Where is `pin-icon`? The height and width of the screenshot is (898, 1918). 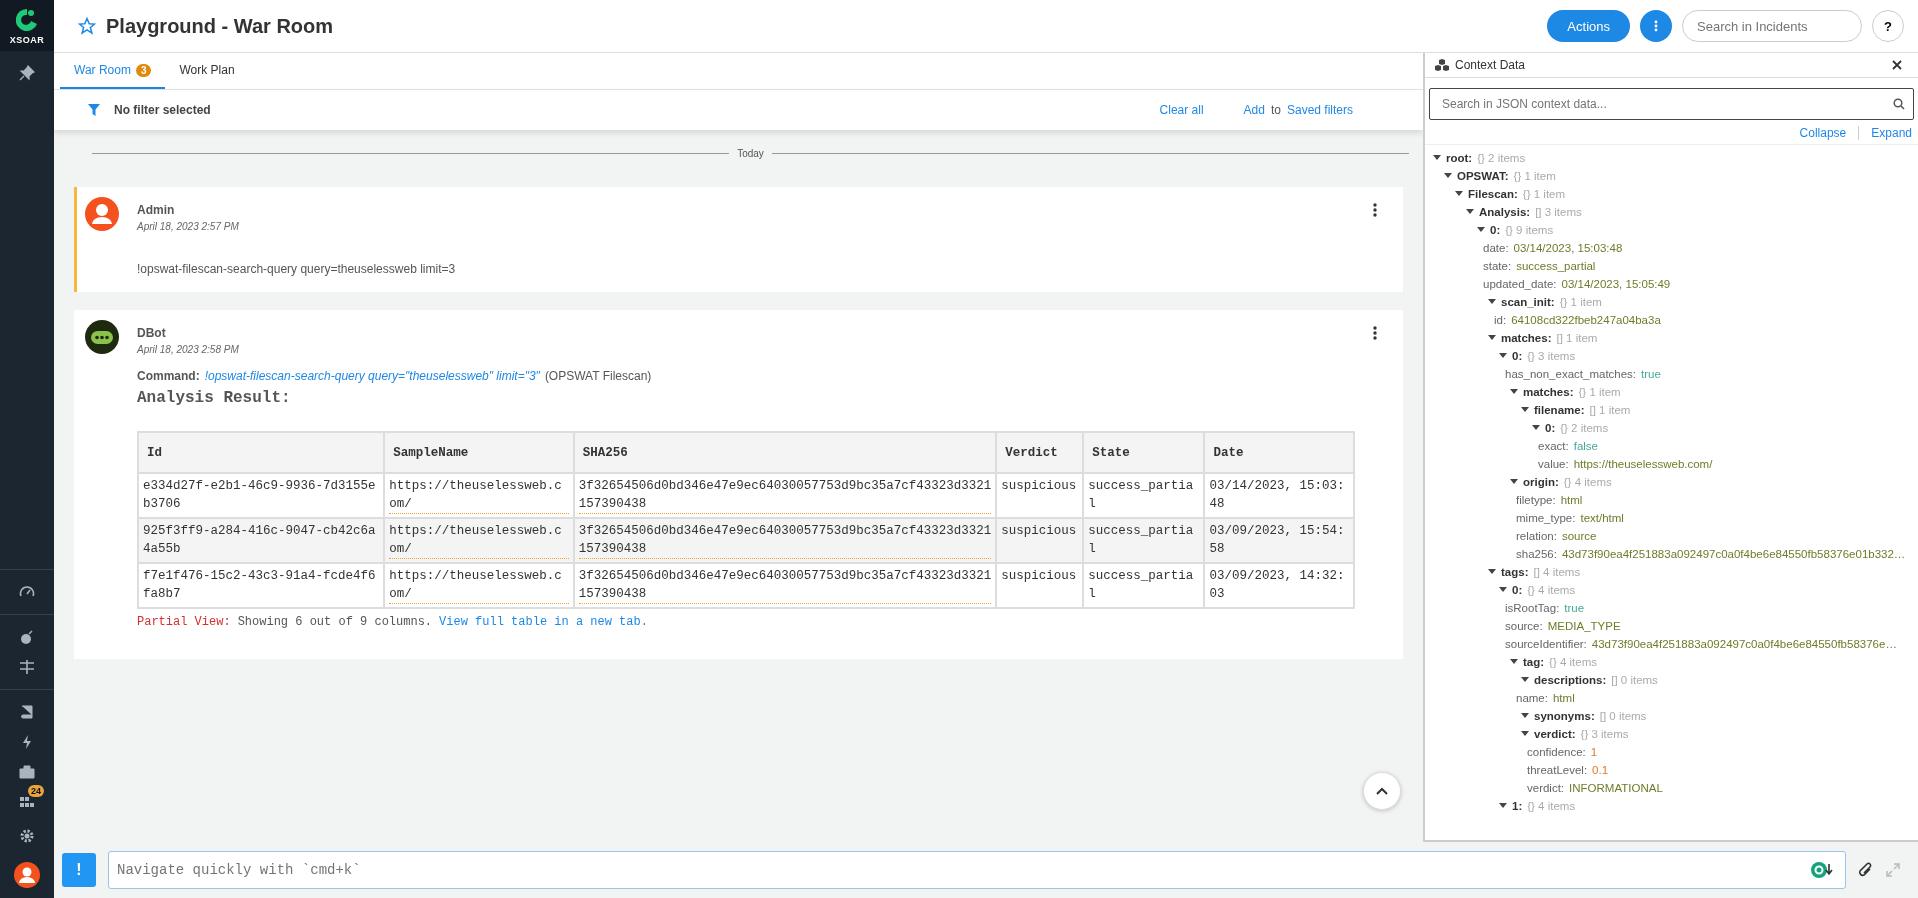 pin-icon is located at coordinates (27, 73).